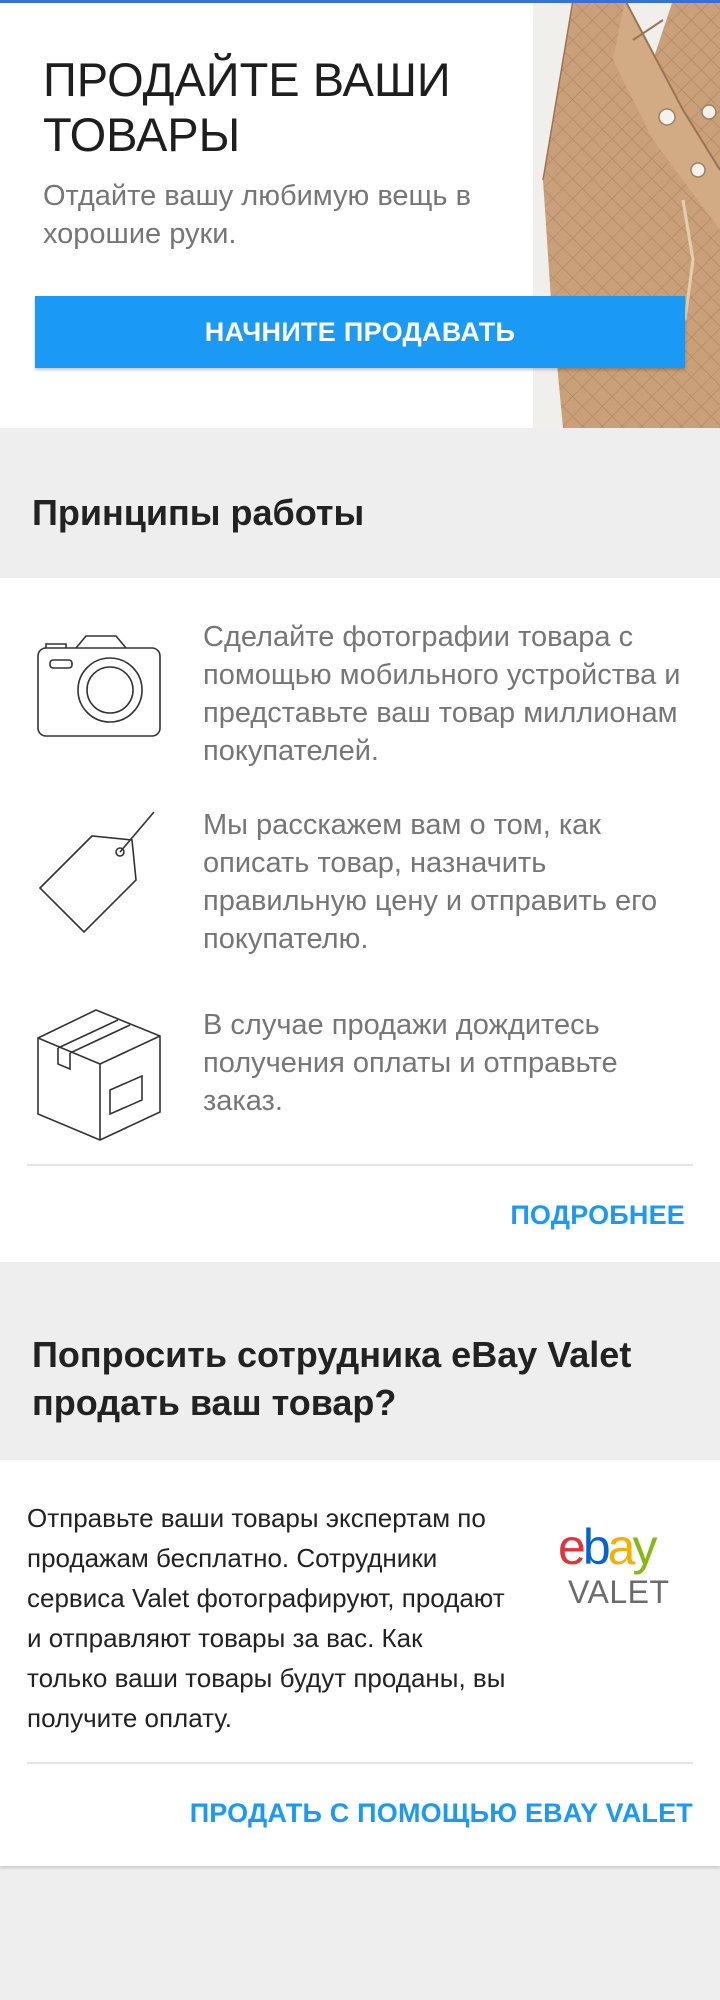 The height and width of the screenshot is (2000, 720). I want to click on valet-divider, so click(360, 1763).